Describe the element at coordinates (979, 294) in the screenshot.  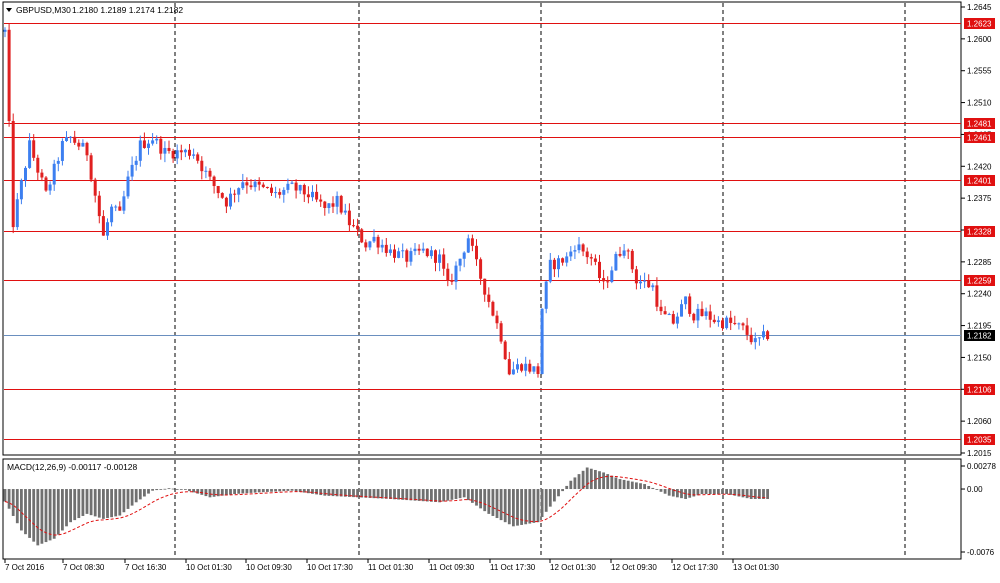
I see `y-tick-label: 1.2240` at that location.